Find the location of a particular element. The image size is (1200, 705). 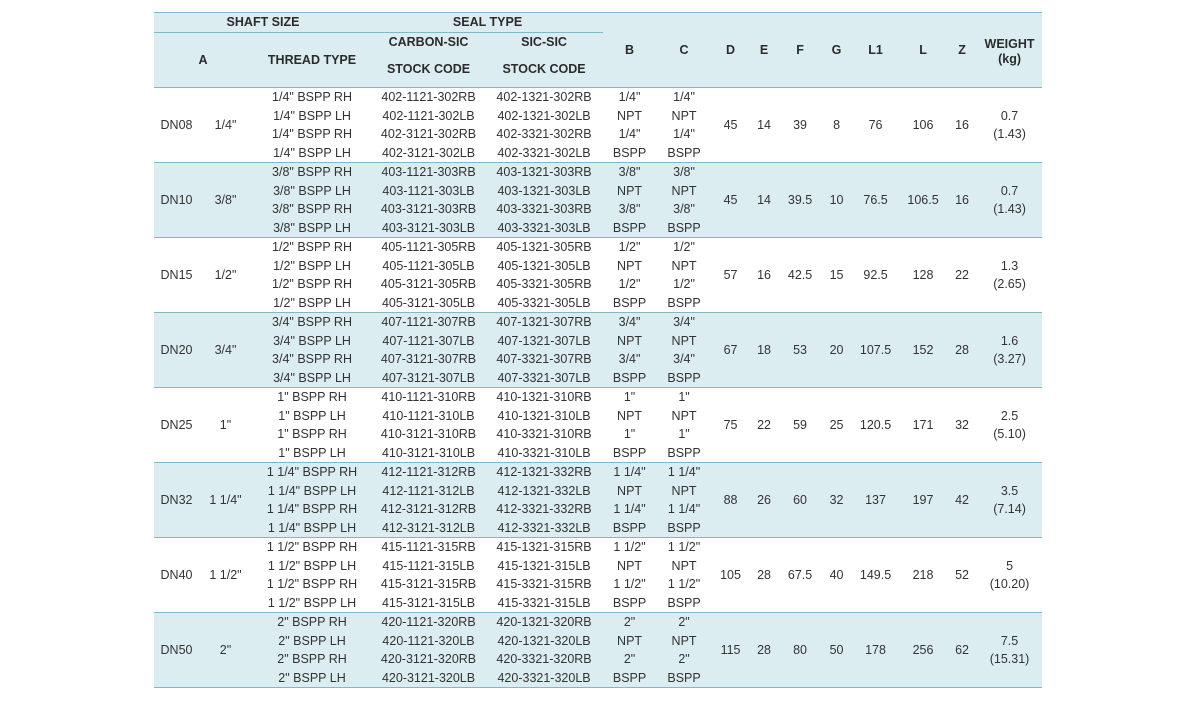

weight: 7.5 (15.31) is located at coordinates (1010, 650).